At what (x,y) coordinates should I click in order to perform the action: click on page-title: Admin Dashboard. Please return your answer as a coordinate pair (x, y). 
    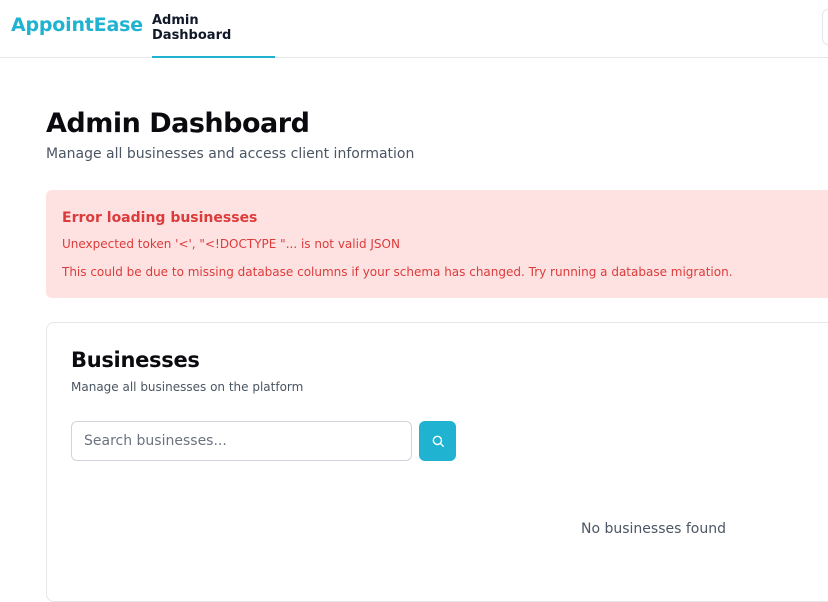
    Looking at the image, I should click on (178, 123).